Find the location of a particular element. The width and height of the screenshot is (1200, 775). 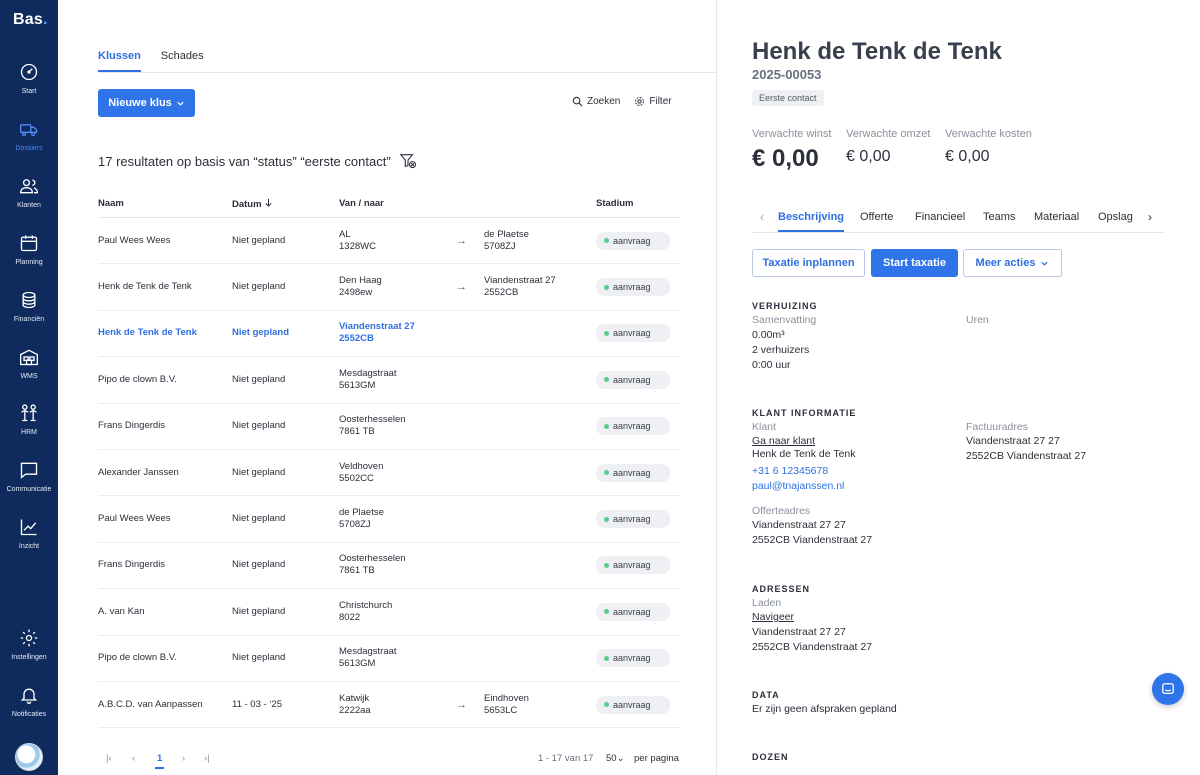

table-header: Naam Datum Van / naar Stadium is located at coordinates (389, 208).